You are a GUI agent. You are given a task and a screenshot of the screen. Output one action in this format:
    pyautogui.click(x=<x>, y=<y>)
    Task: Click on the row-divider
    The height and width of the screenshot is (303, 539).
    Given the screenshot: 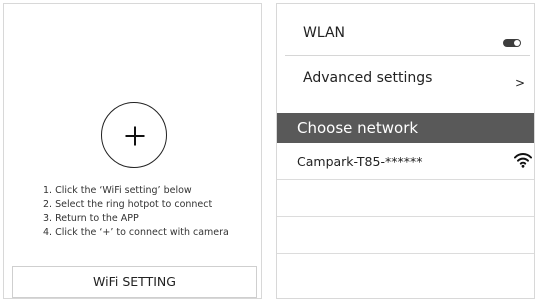 What is the action you would take?
    pyautogui.click(x=405, y=253)
    